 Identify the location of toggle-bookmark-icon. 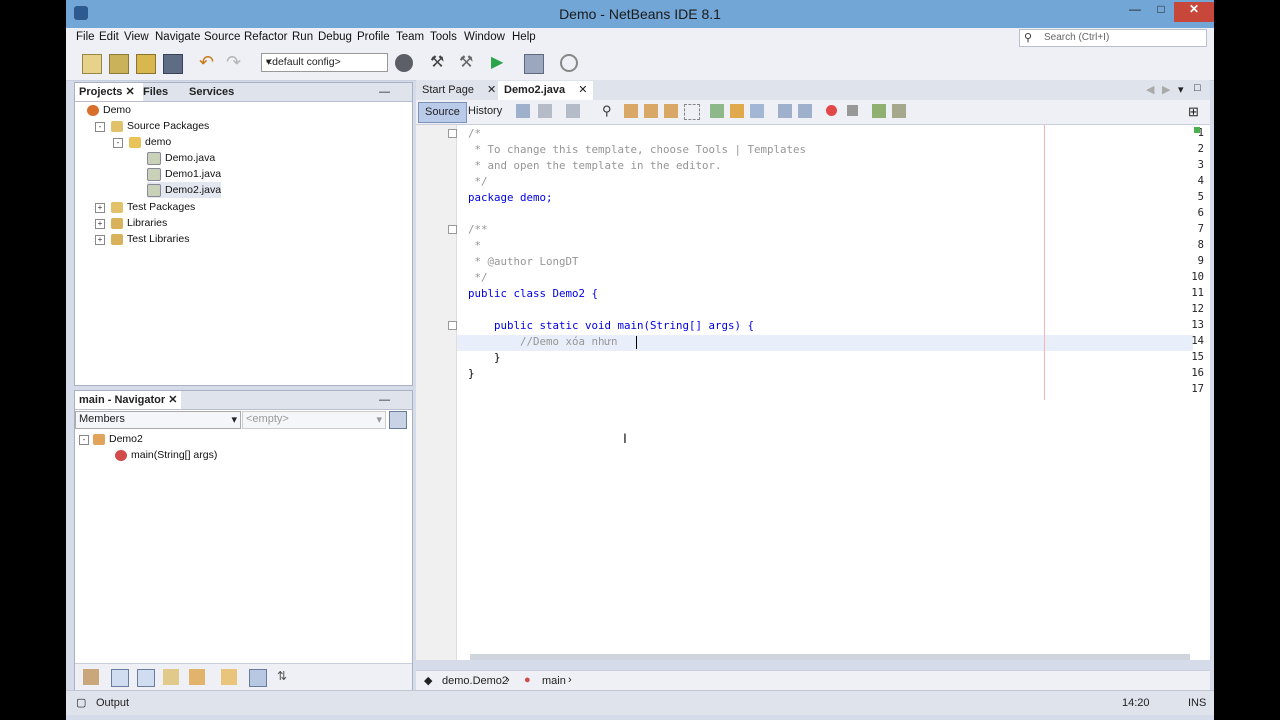
(757, 111).